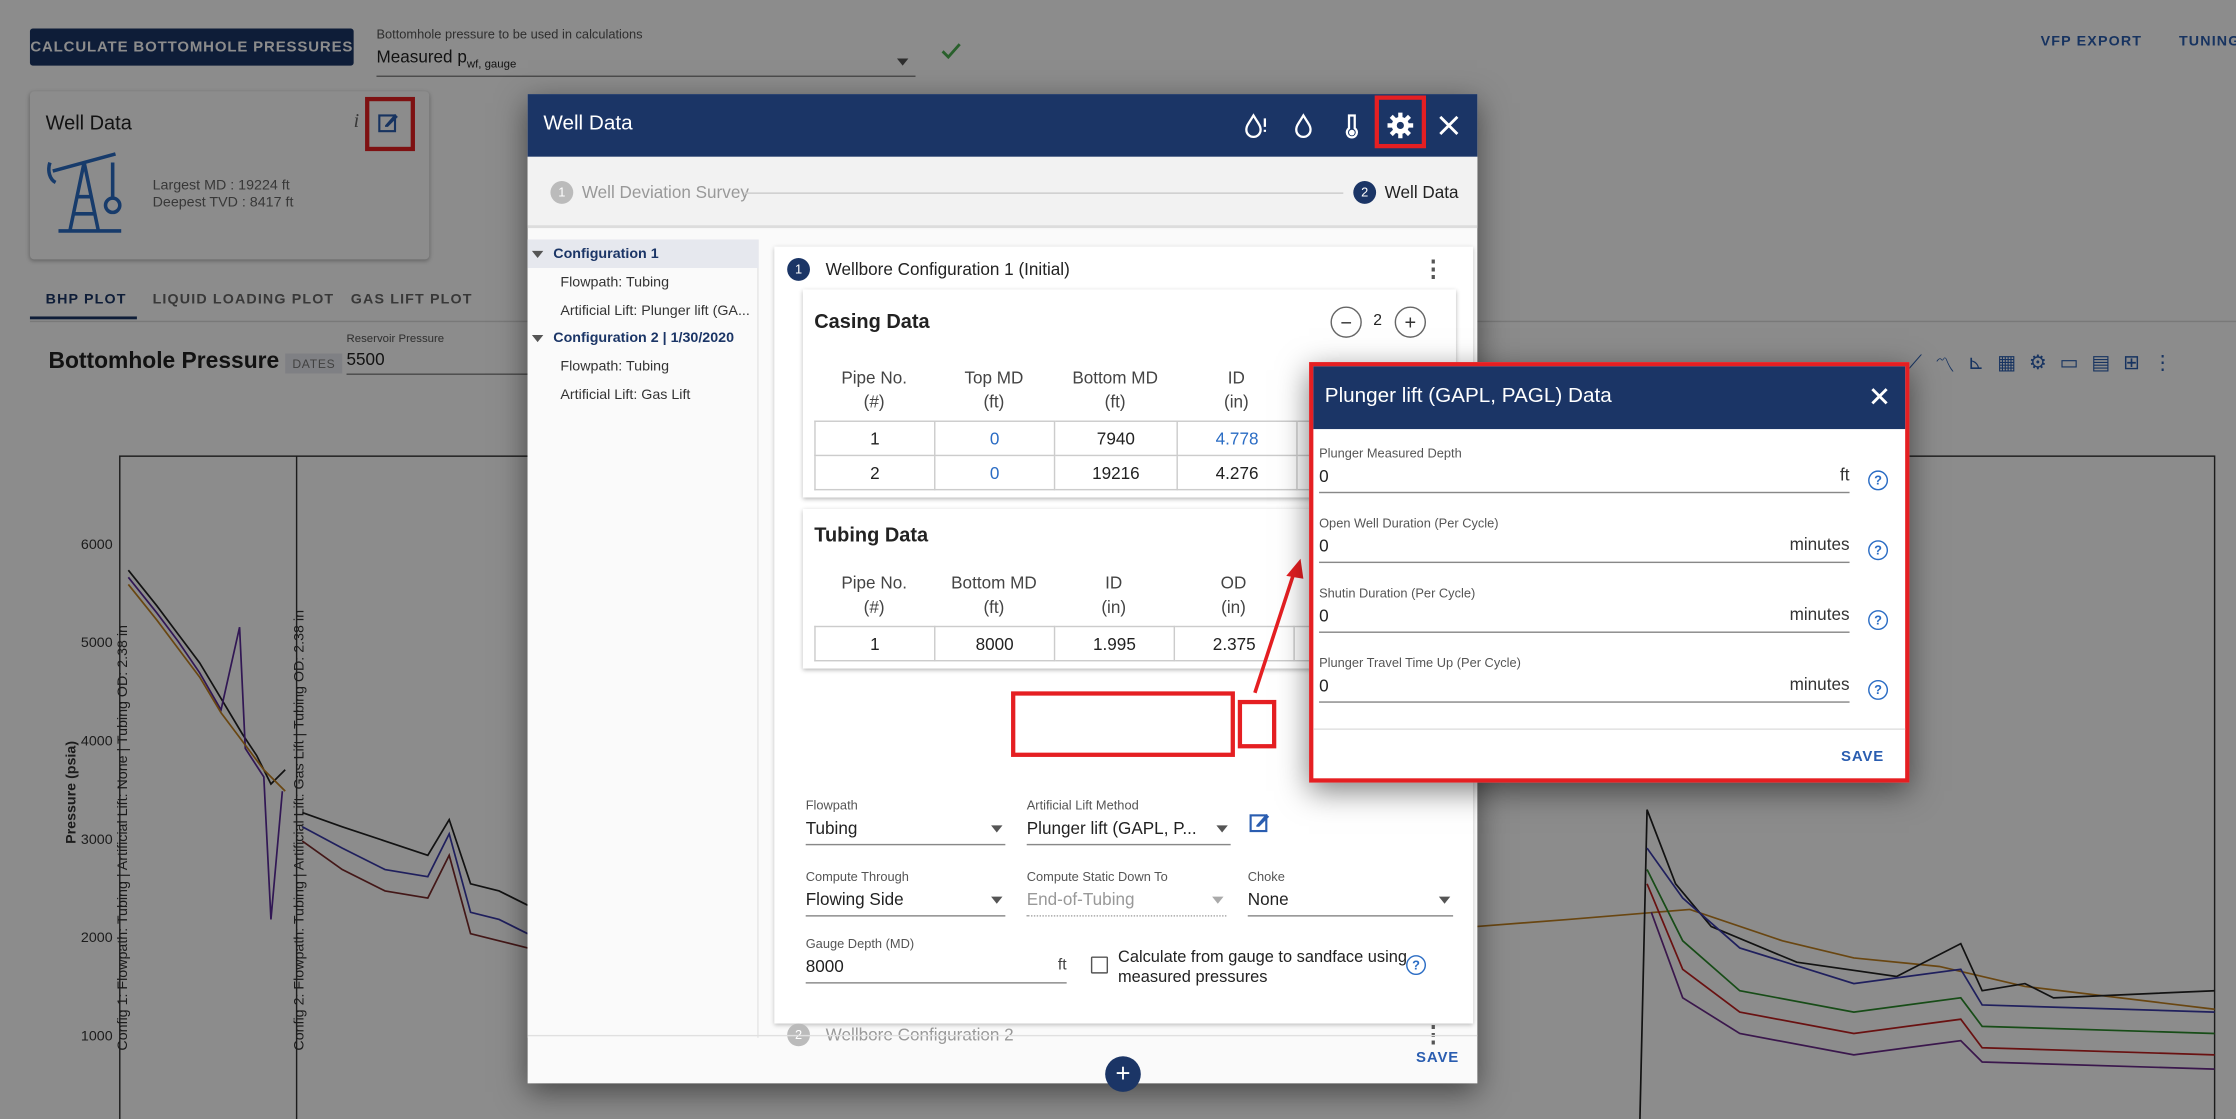  Describe the element at coordinates (874, 389) in the screenshot. I see `col-header: Pipe No. (#)` at that location.